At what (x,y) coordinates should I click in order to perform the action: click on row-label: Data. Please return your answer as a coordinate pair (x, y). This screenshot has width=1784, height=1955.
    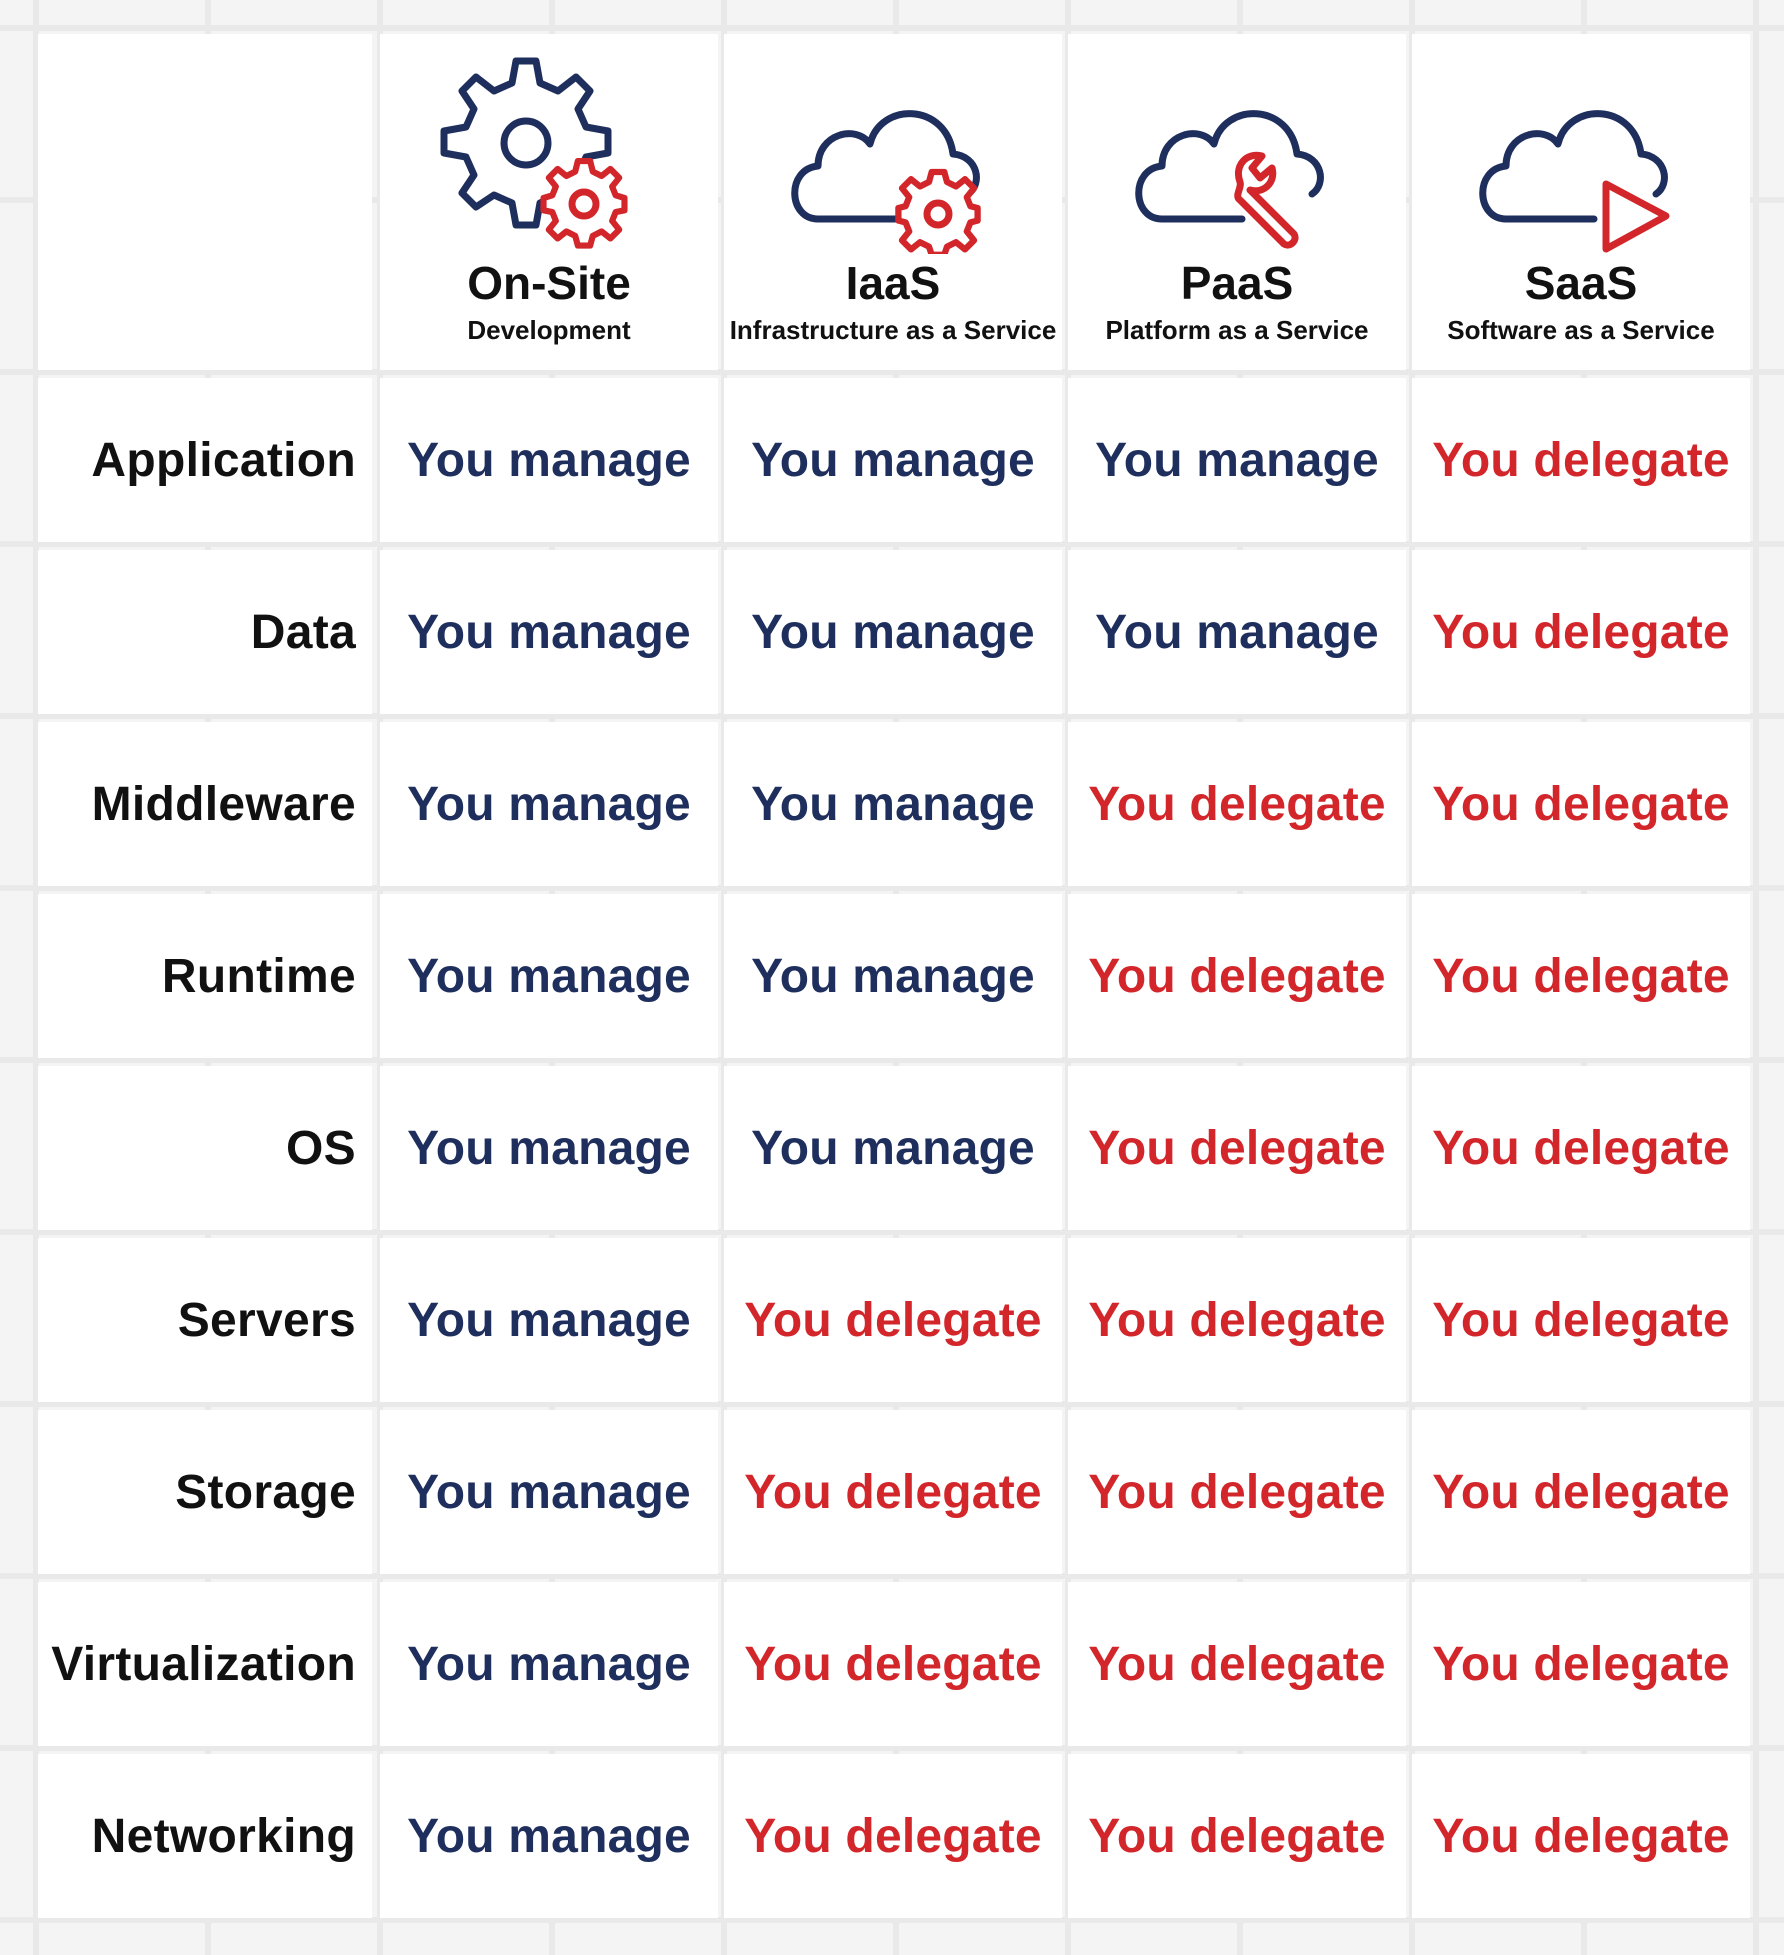
    Looking at the image, I should click on (303, 632).